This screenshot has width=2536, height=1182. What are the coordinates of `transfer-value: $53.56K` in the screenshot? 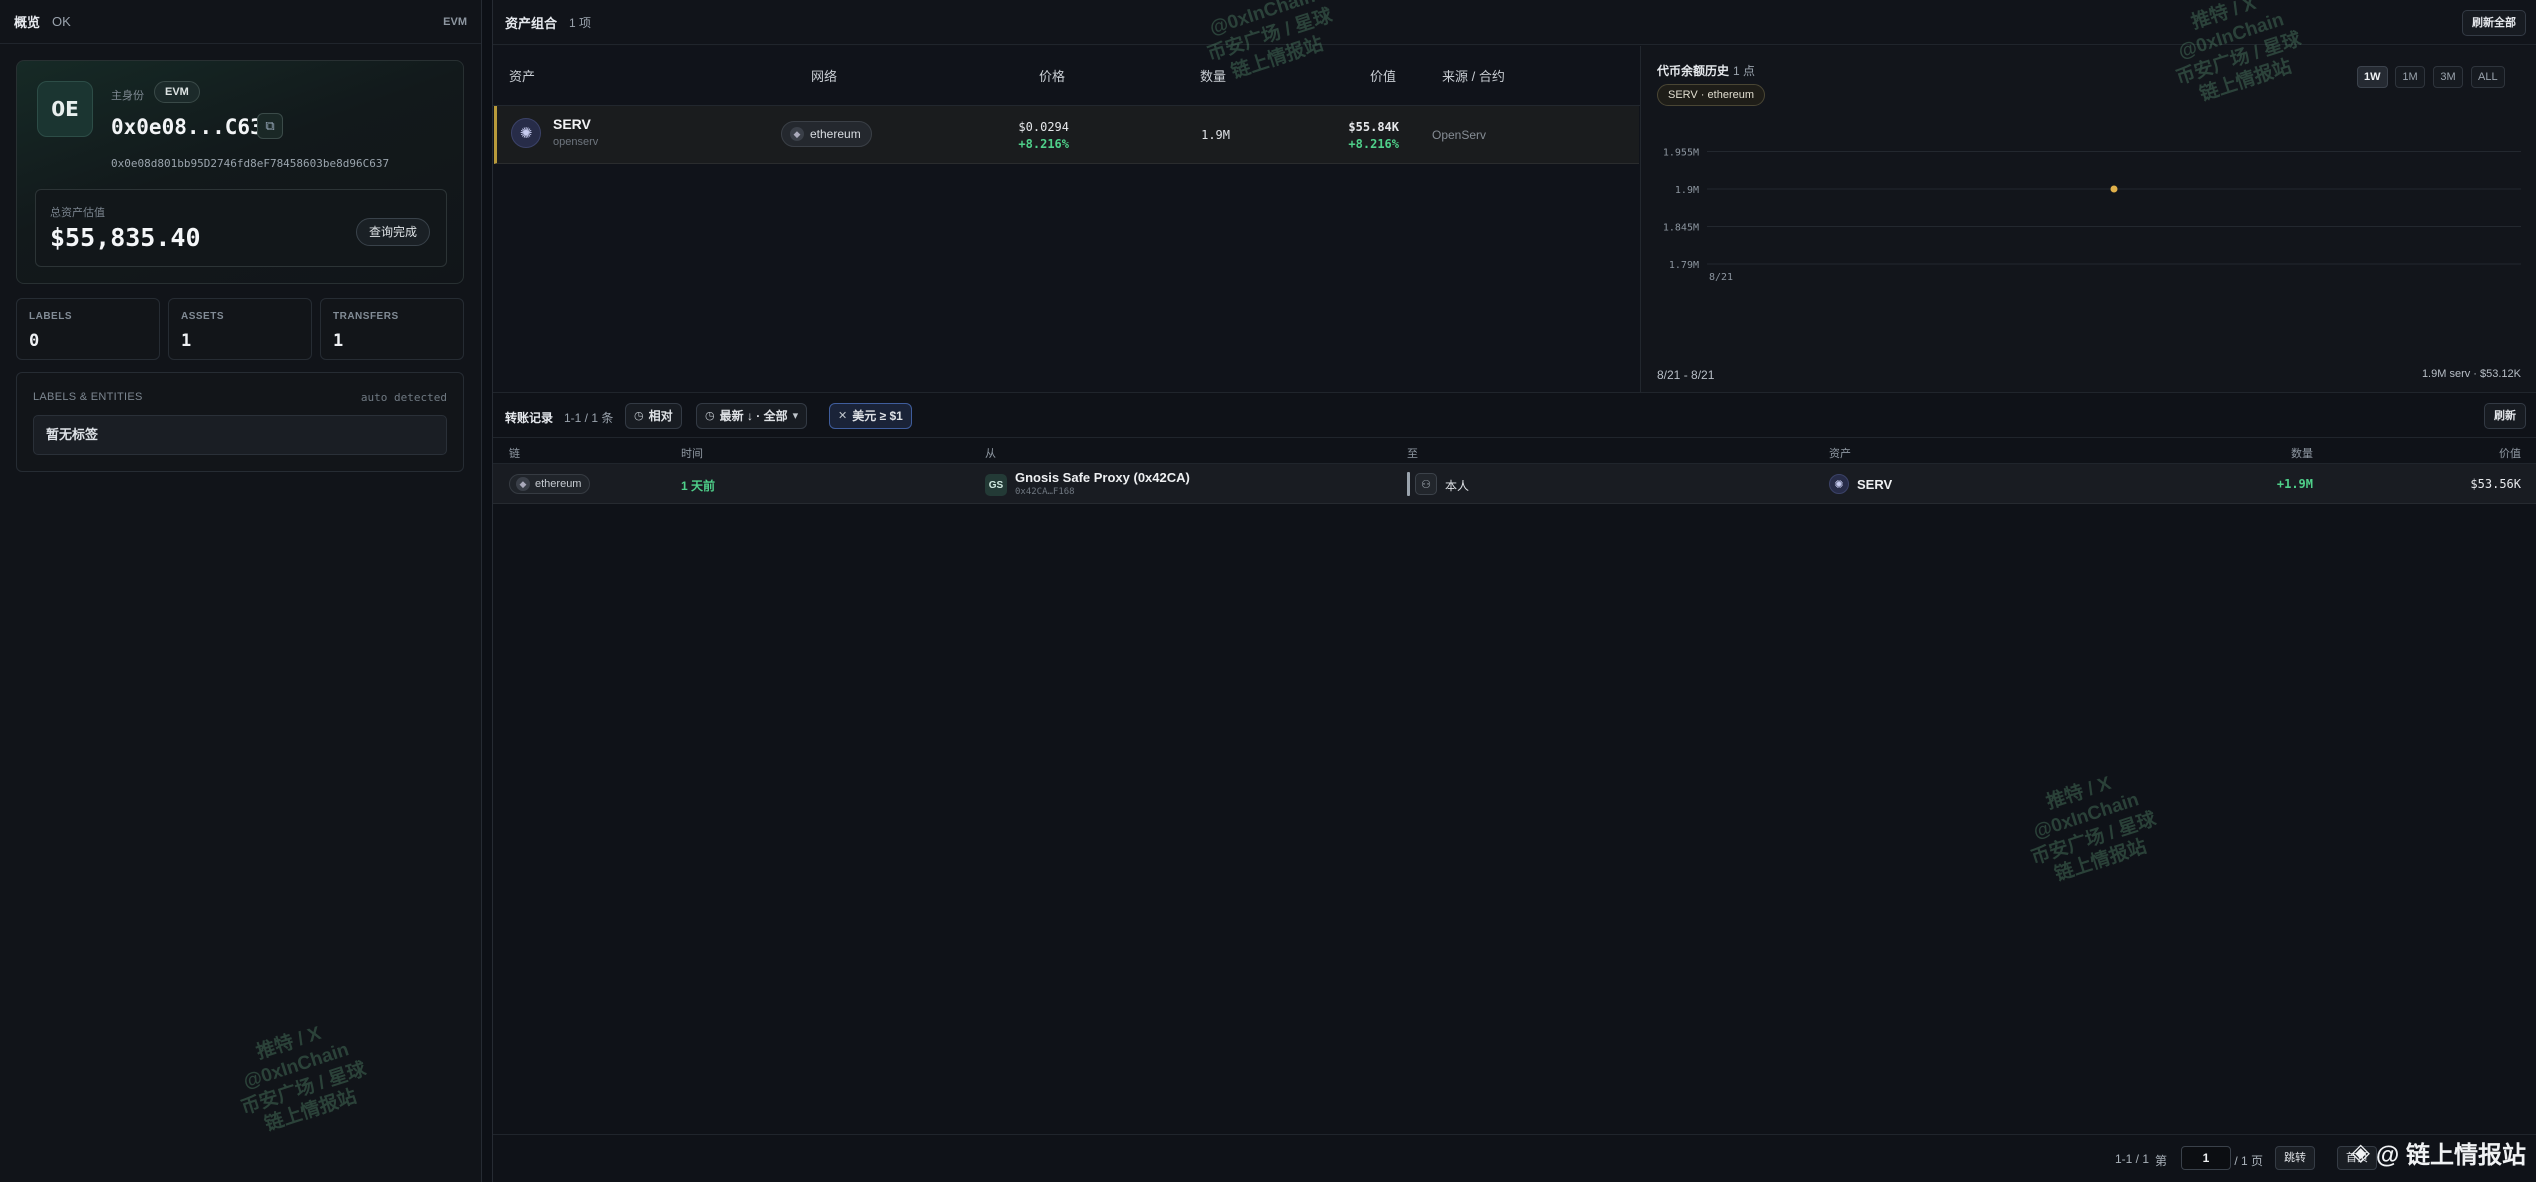 It's located at (2495, 484).